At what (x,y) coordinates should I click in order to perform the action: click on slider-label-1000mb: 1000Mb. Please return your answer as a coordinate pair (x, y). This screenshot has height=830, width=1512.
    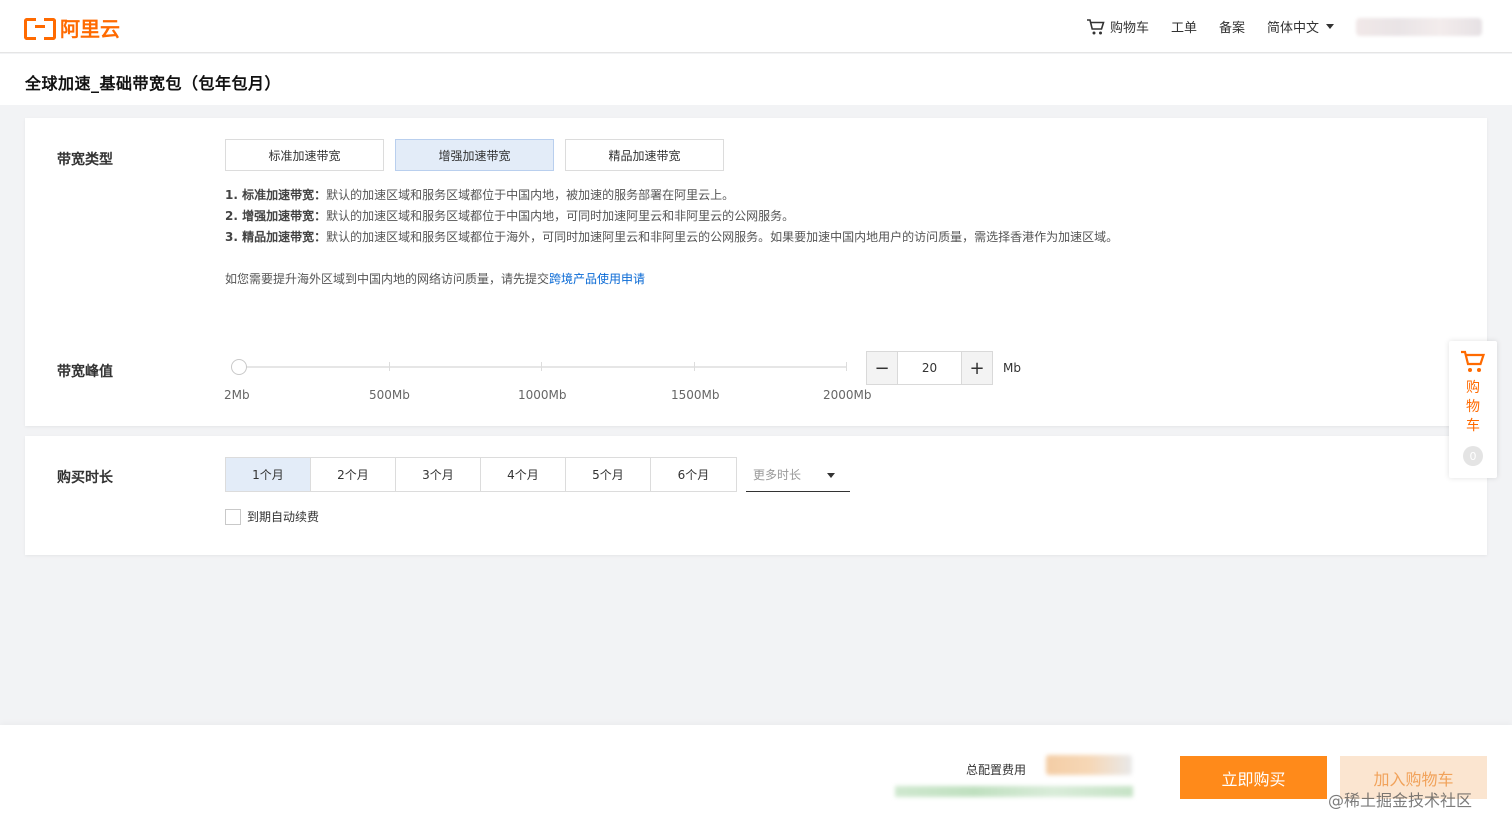
    Looking at the image, I should click on (542, 395).